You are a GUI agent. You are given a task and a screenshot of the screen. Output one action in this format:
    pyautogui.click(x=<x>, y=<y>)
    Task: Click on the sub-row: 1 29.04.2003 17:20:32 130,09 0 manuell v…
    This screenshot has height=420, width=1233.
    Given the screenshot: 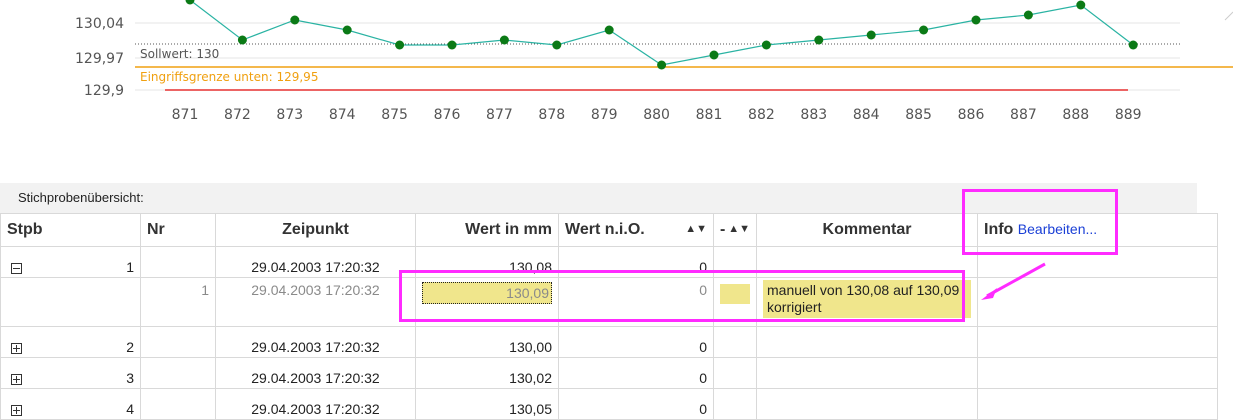 What is the action you would take?
    pyautogui.click(x=609, y=302)
    